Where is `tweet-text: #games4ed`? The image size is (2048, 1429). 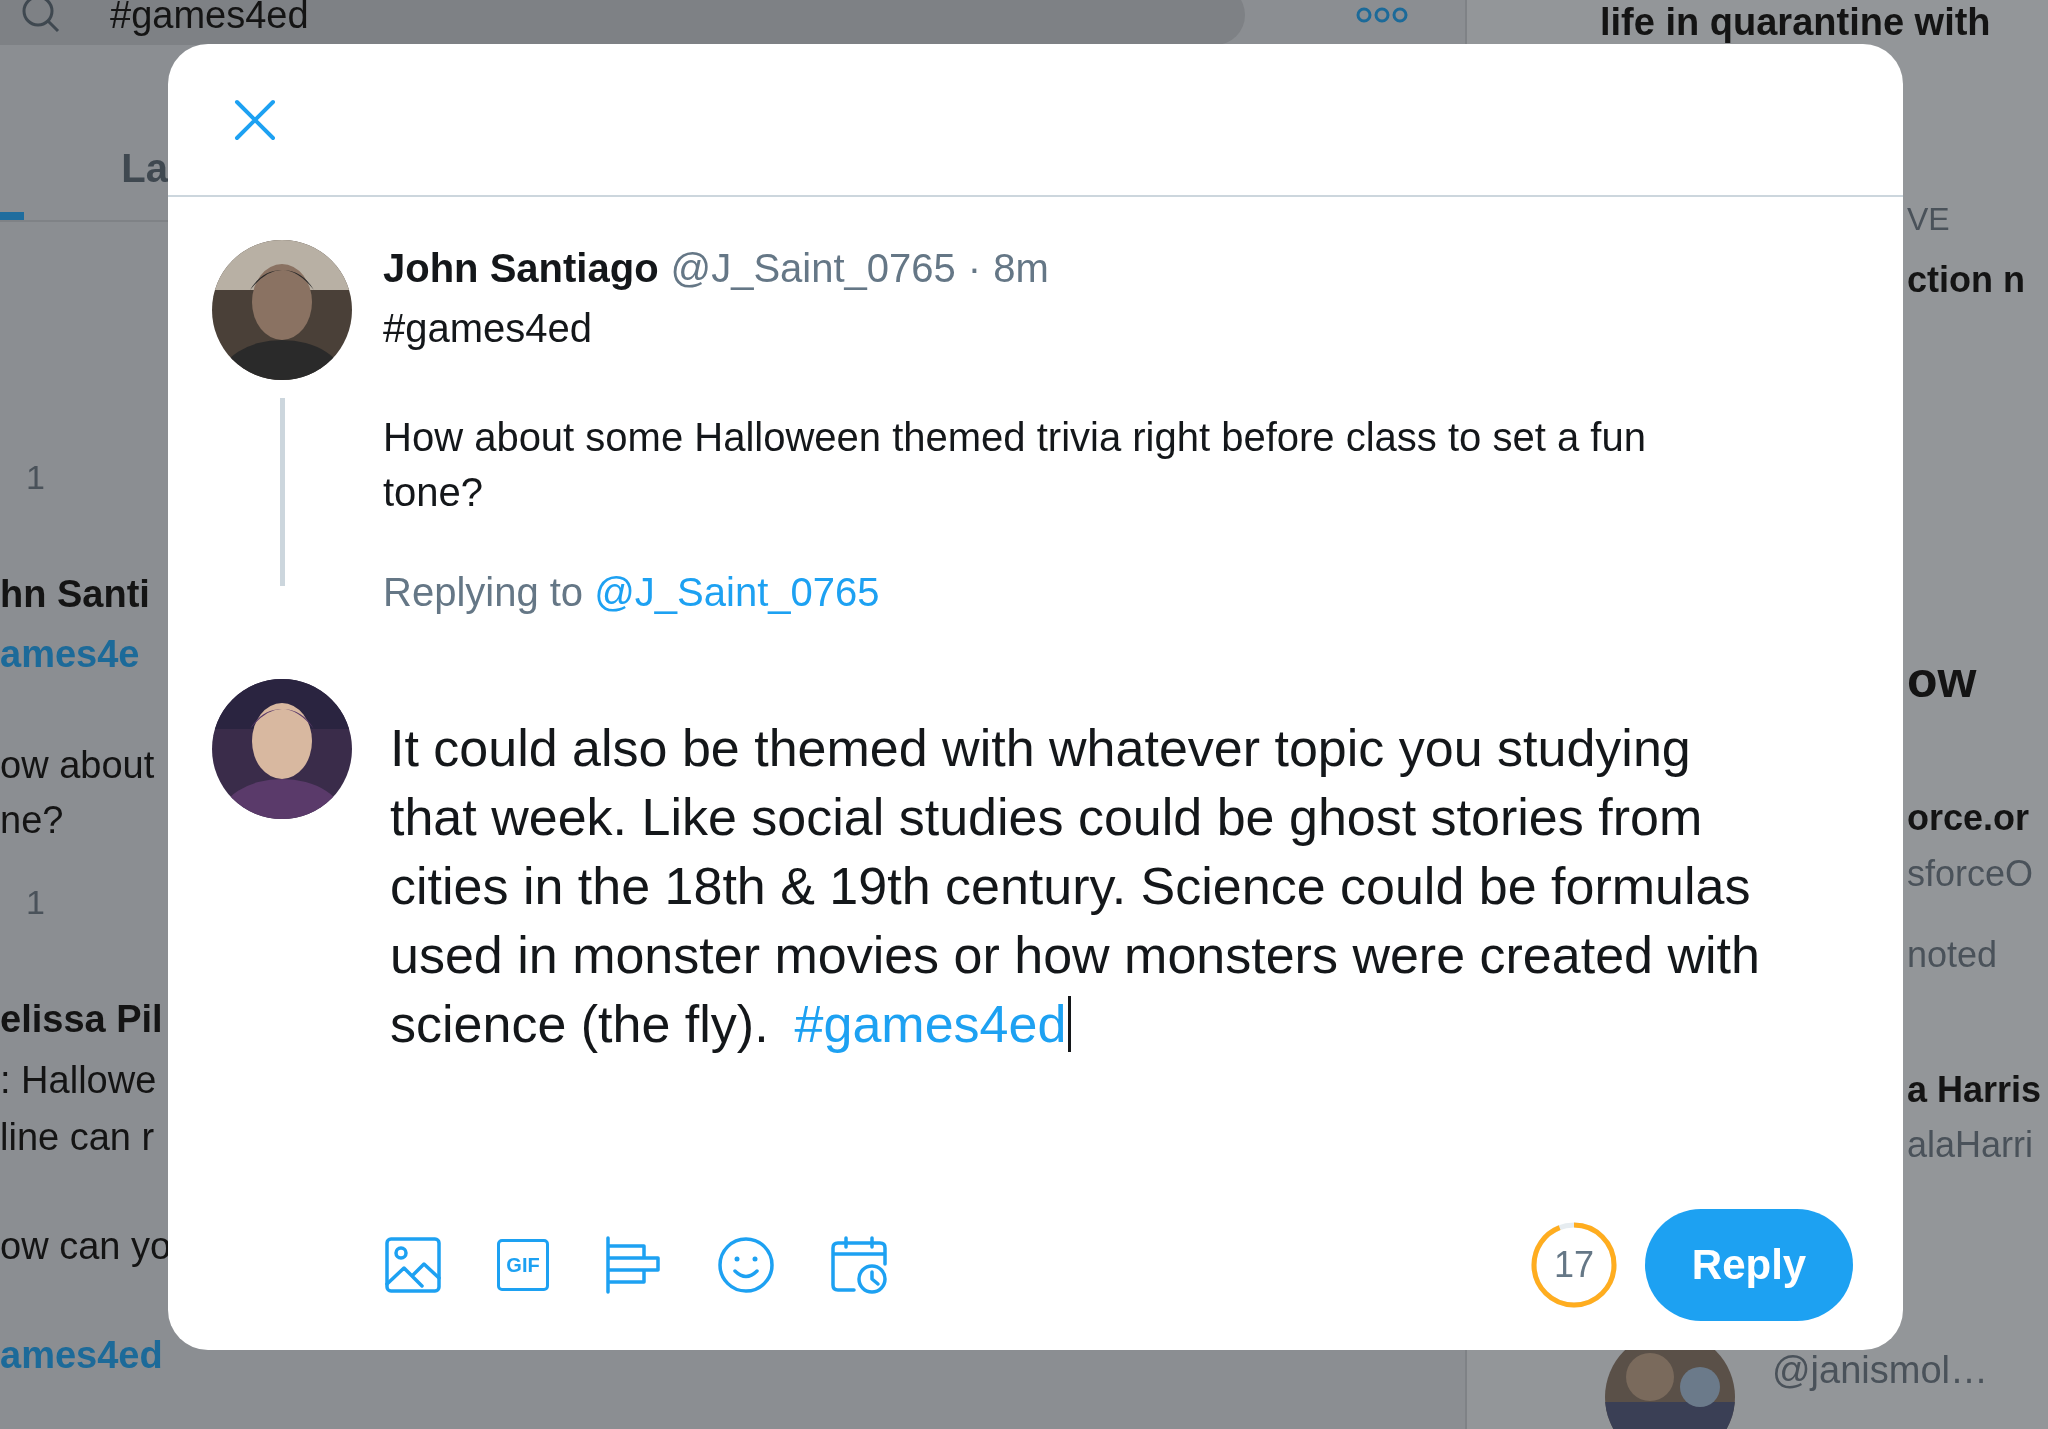
tweet-text: #games4ed is located at coordinates (488, 328).